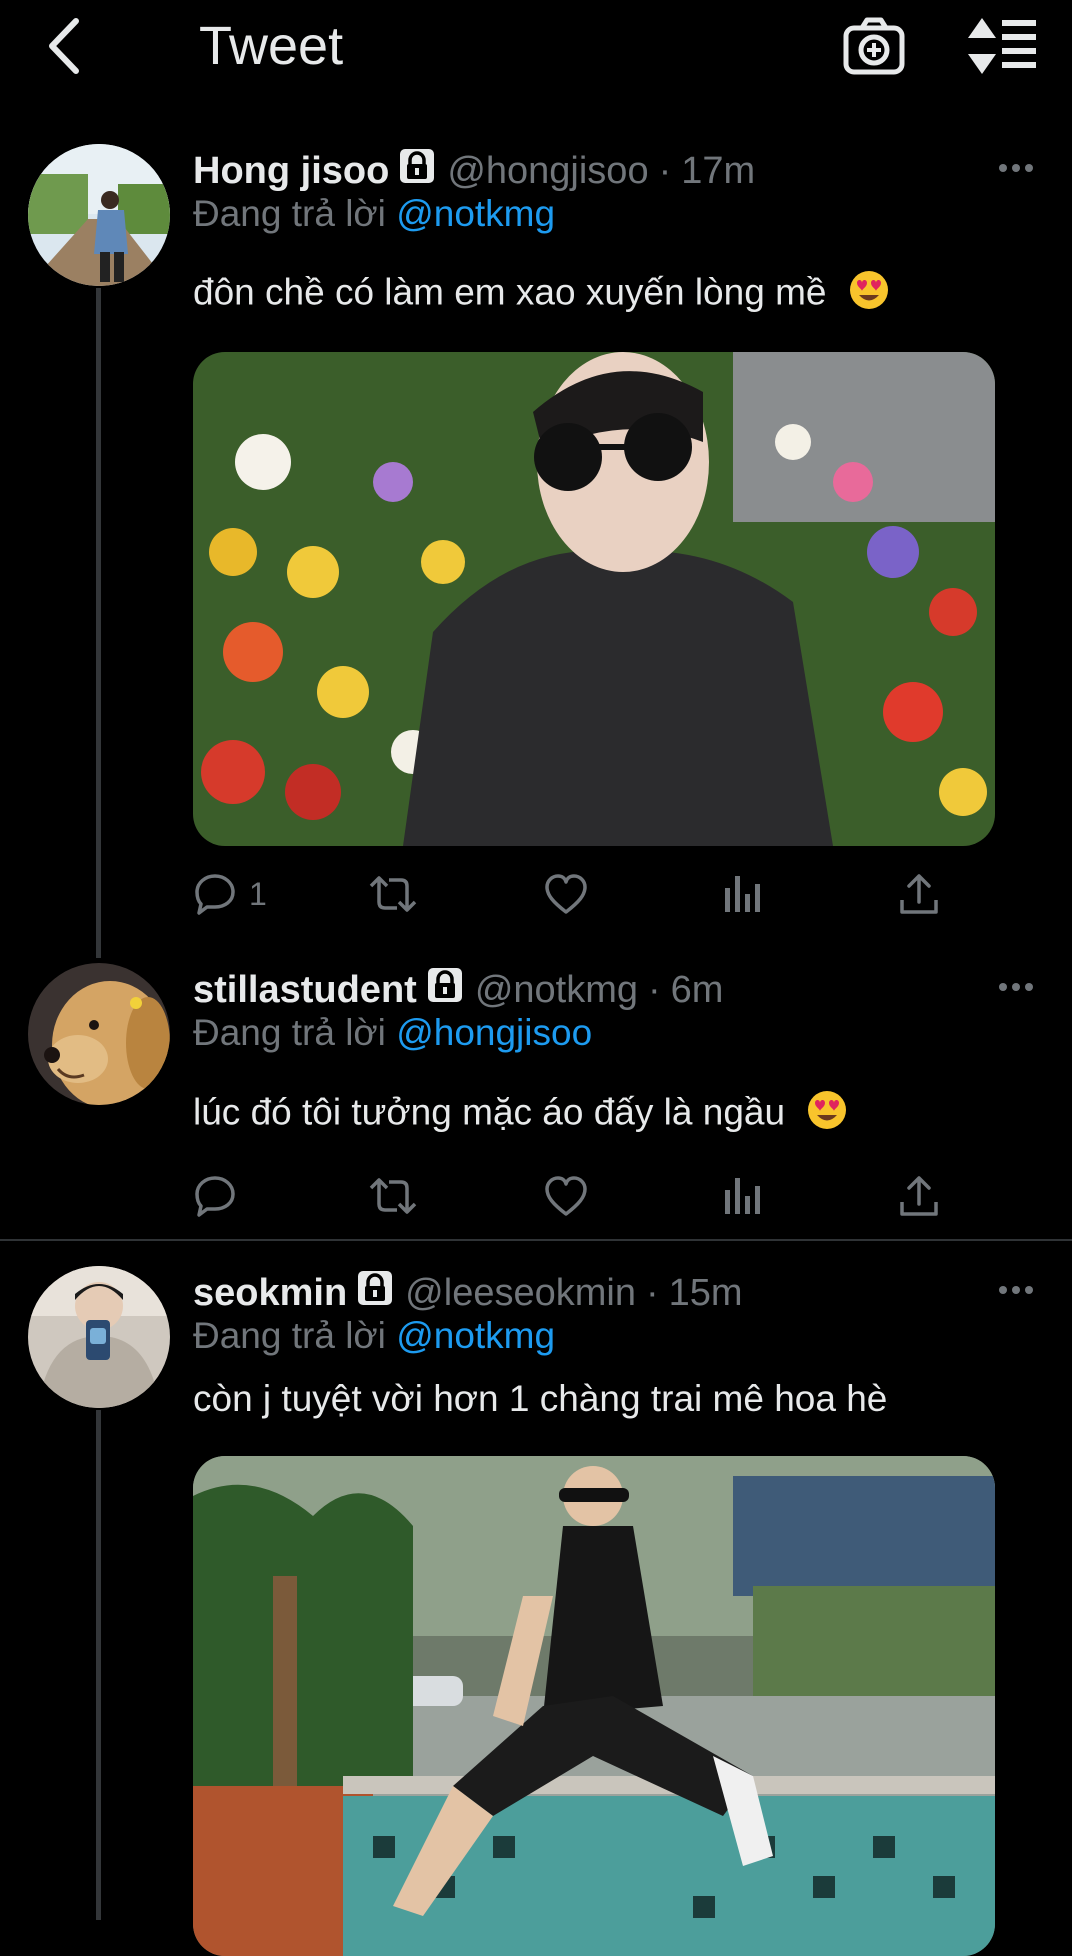  What do you see at coordinates (705, 1292) in the screenshot?
I see `timestamp: 15m` at bounding box center [705, 1292].